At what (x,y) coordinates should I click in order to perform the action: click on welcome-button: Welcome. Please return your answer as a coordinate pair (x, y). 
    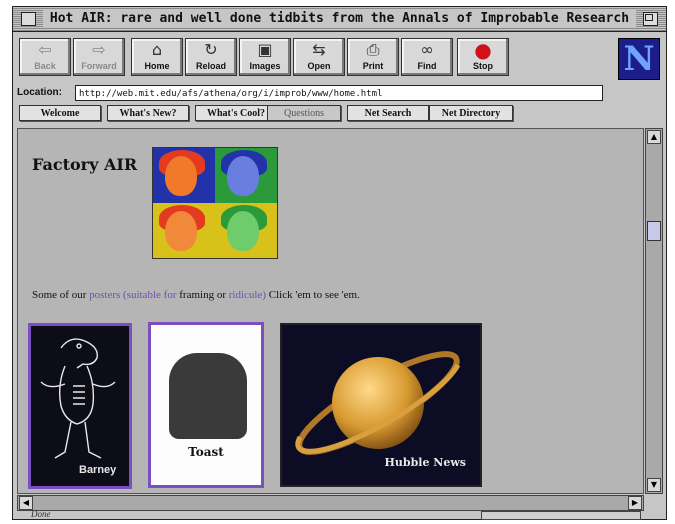
    Looking at the image, I should click on (60, 113).